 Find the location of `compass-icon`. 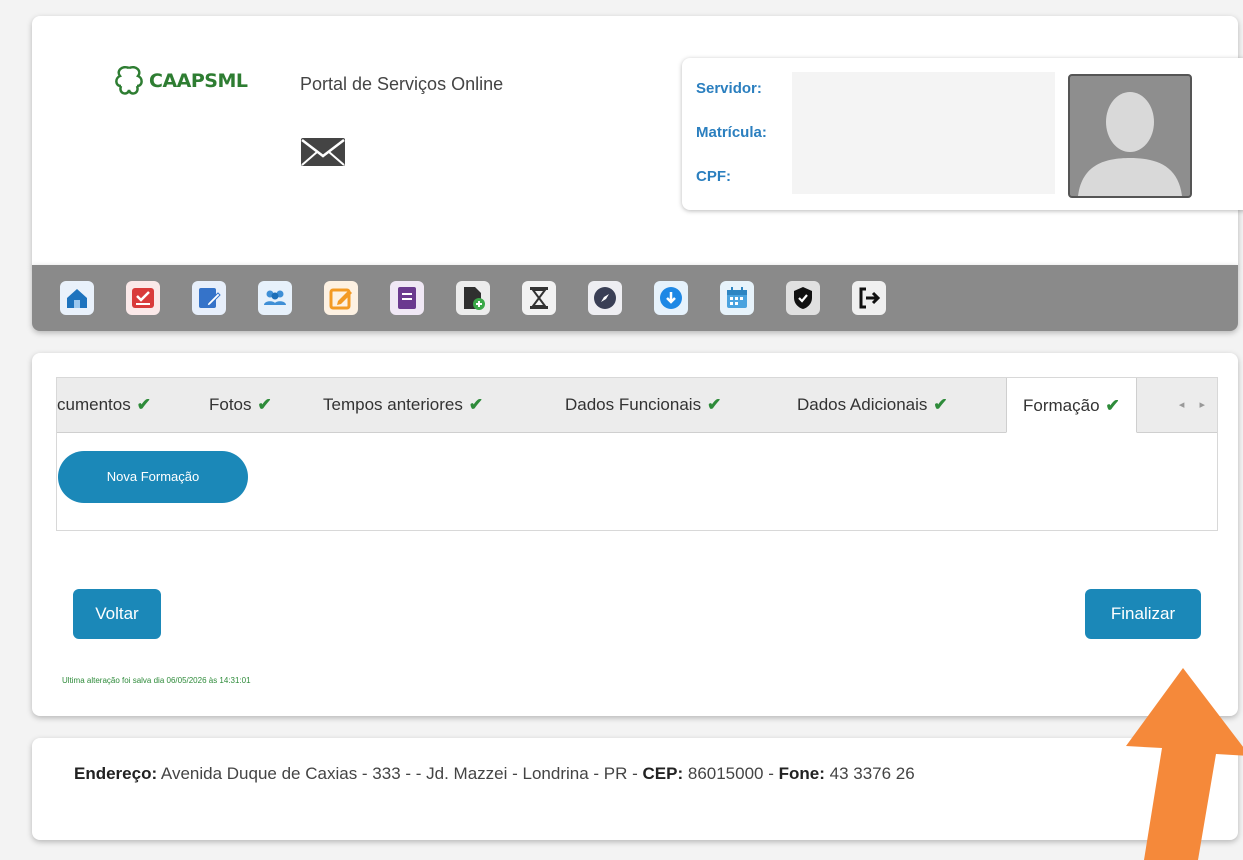

compass-icon is located at coordinates (605, 298).